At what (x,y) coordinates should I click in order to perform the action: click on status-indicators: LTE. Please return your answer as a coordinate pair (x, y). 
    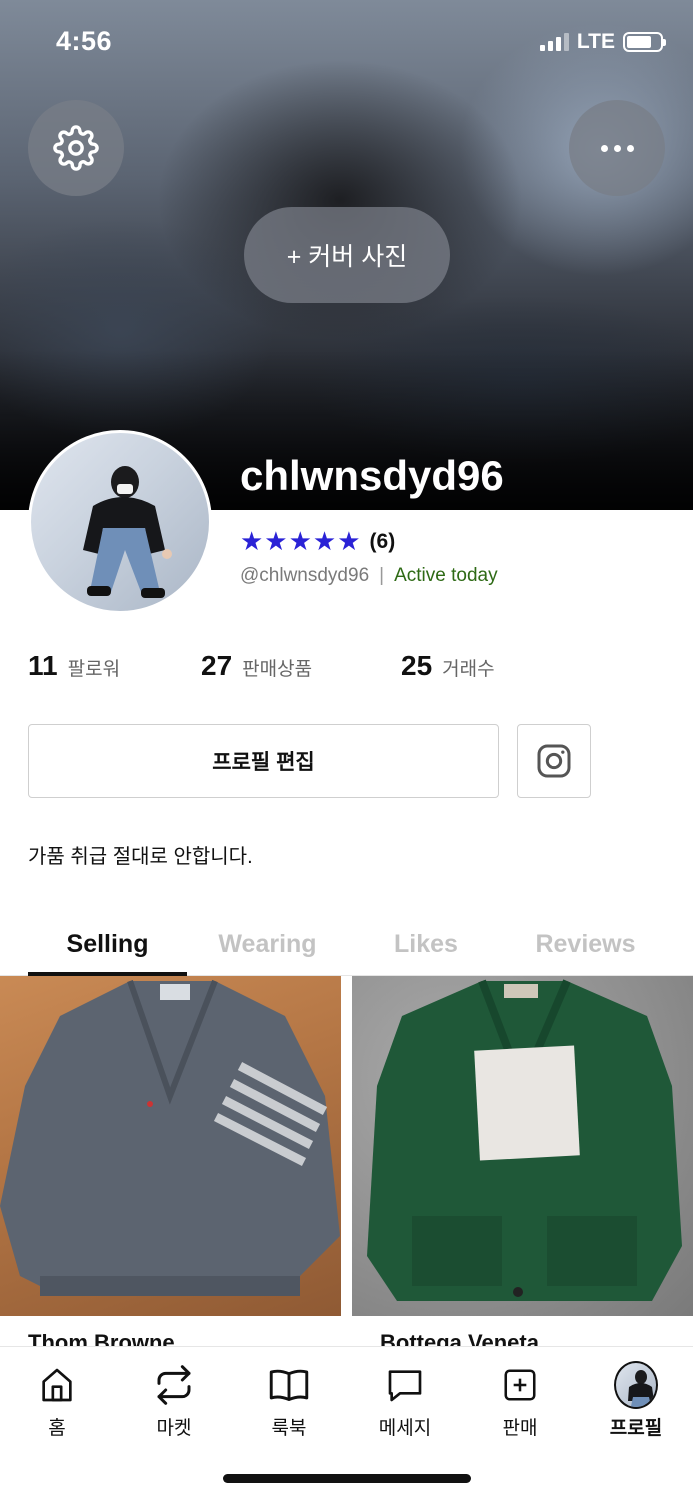
    Looking at the image, I should click on (602, 42).